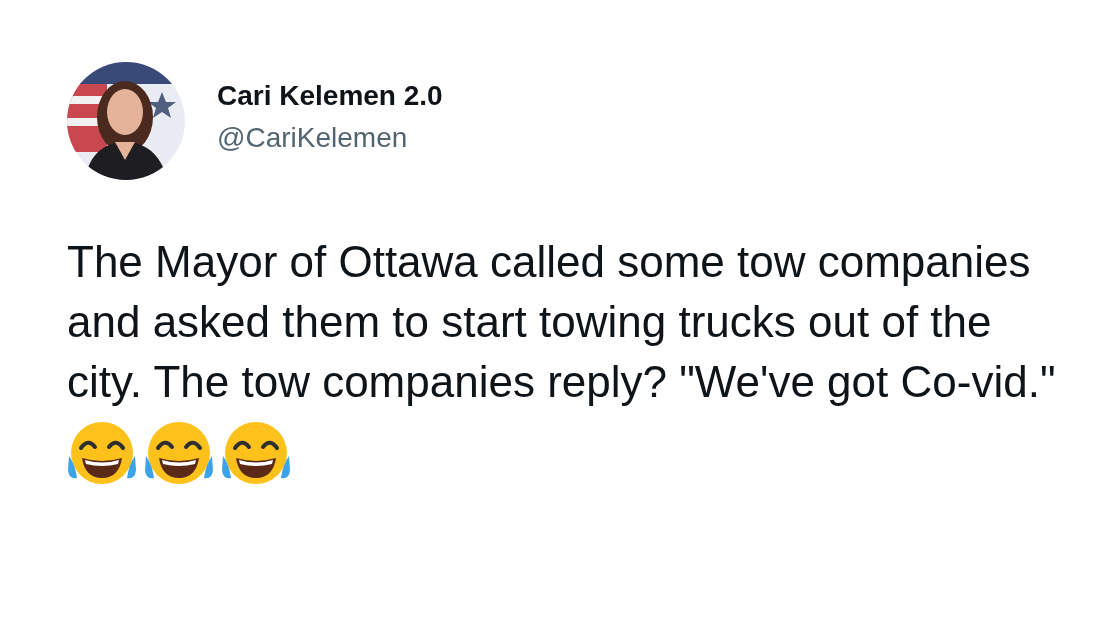 Image resolution: width=1100 pixels, height=641 pixels. What do you see at coordinates (330, 138) in the screenshot?
I see `author-handle: @CariKelemen` at bounding box center [330, 138].